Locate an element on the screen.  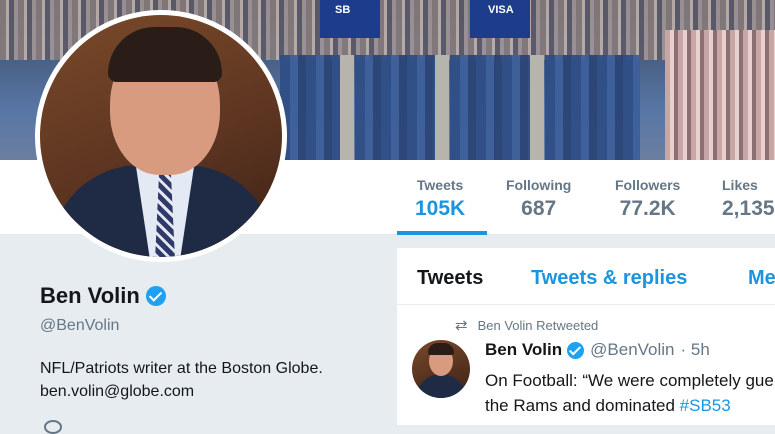
tweet-author: Ben Volin is located at coordinates (523, 350).